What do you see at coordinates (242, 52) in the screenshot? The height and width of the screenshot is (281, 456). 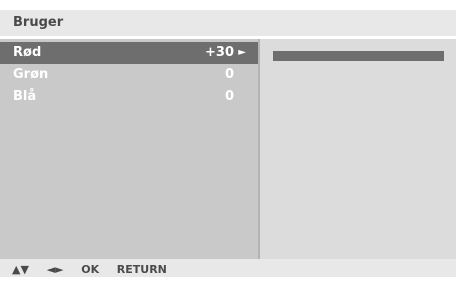 I see `right-arrow-icon: ►` at bounding box center [242, 52].